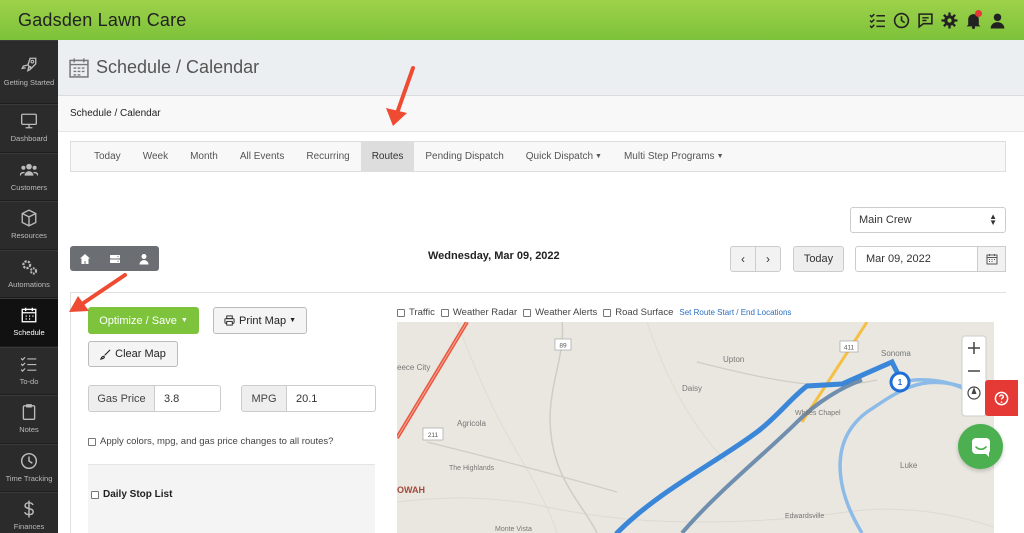  I want to click on sidebar-item-label: Notes, so click(29, 430).